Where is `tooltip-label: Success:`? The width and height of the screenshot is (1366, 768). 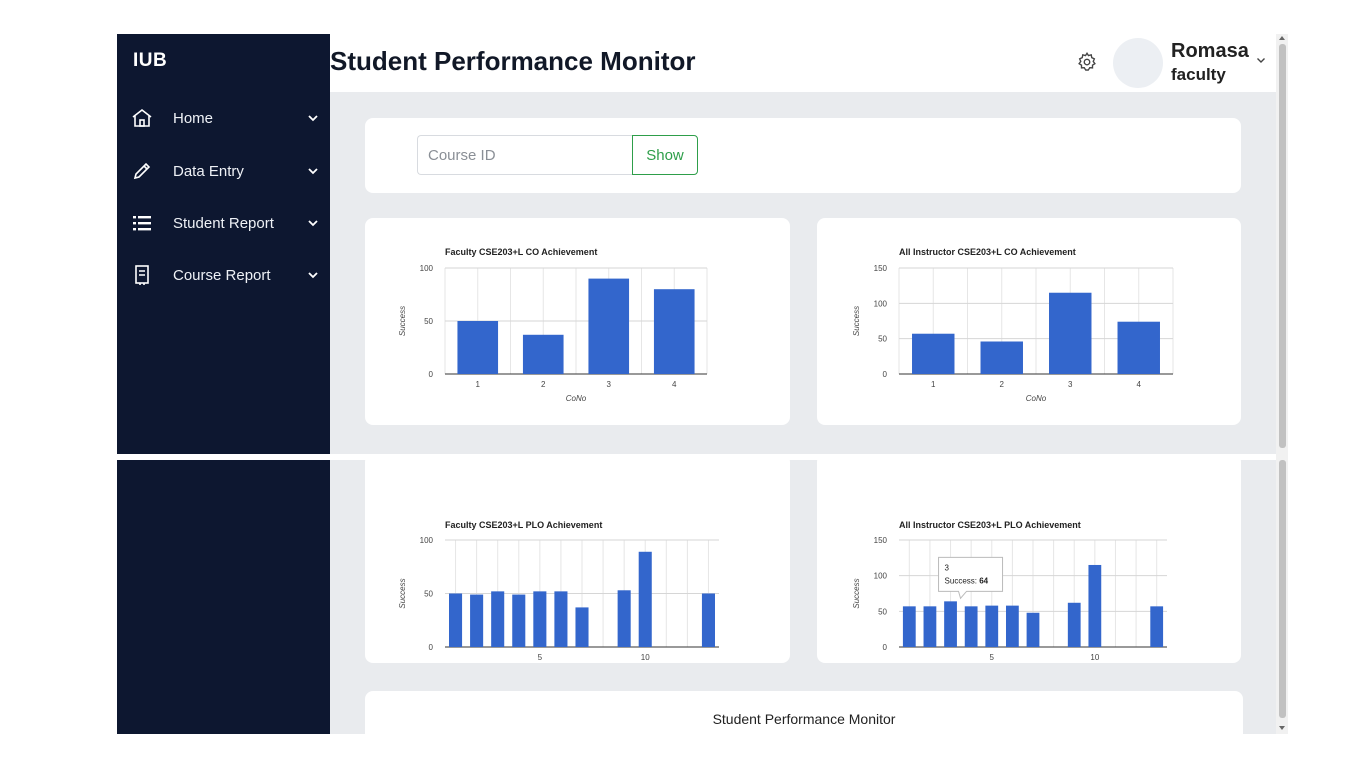 tooltip-label: Success: is located at coordinates (962, 580).